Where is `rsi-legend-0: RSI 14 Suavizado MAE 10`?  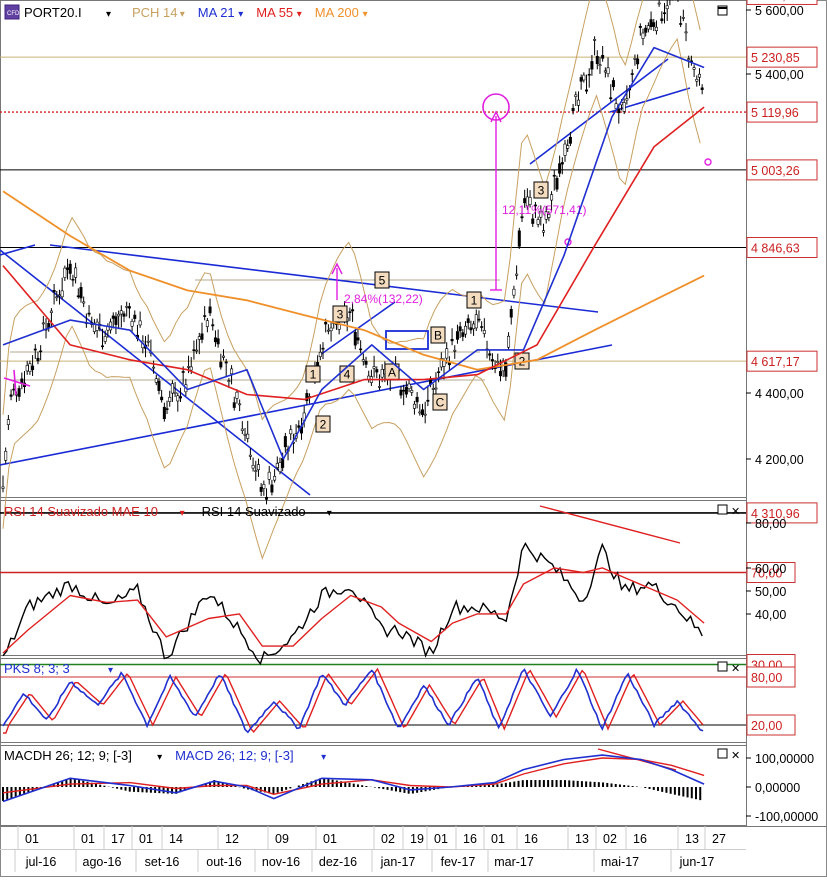
rsi-legend-0: RSI 14 Suavizado MAE 10 is located at coordinates (81, 511).